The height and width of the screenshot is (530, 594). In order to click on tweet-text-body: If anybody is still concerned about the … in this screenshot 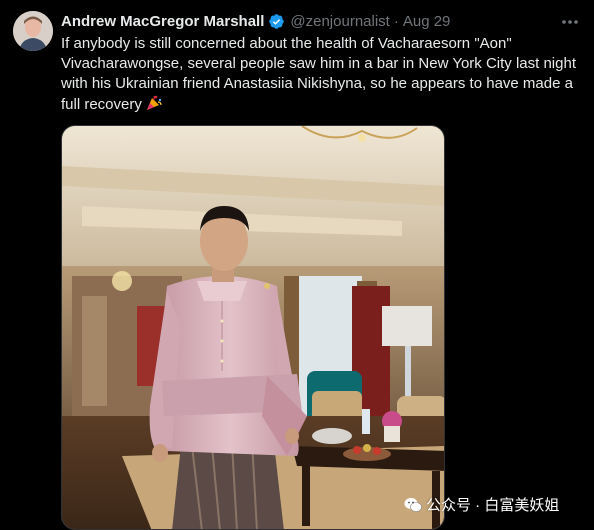, I will do `click(321, 74)`.